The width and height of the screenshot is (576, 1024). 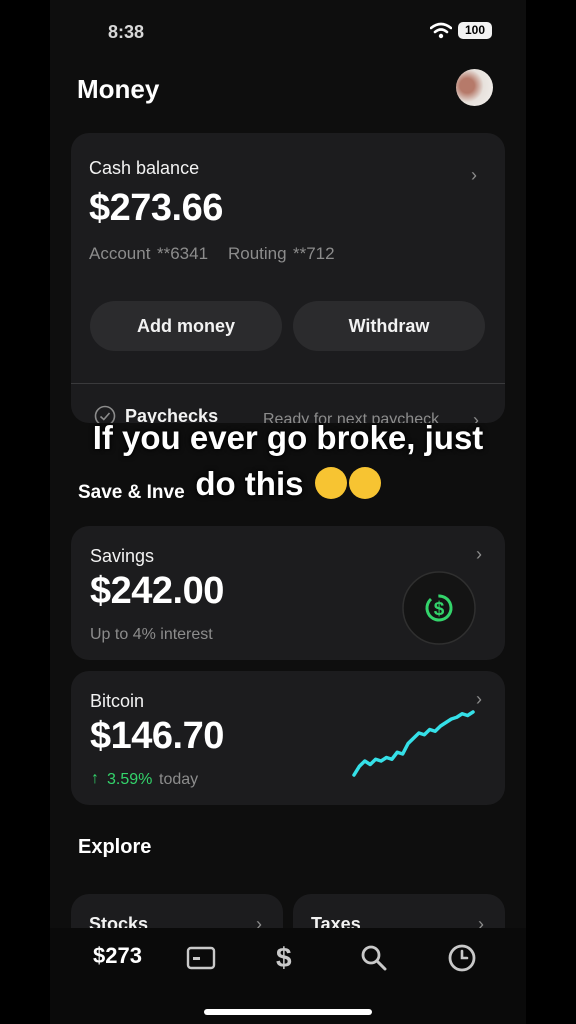 What do you see at coordinates (126, 32) in the screenshot?
I see `status-time: 8:38` at bounding box center [126, 32].